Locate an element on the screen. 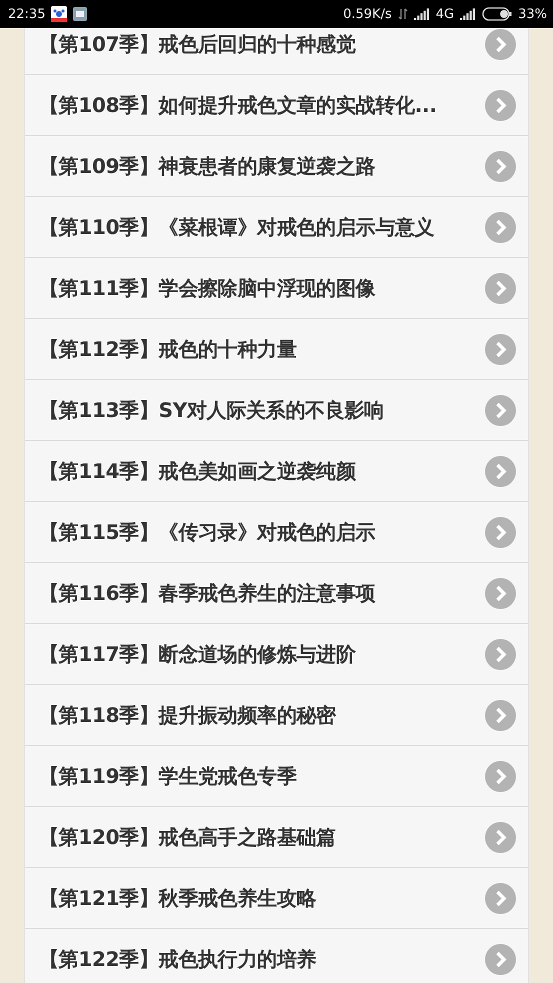 Image resolution: width=553 pixels, height=983 pixels. list-item: 【第114季】戒色美如画之逆袭纯颜 is located at coordinates (276, 471).